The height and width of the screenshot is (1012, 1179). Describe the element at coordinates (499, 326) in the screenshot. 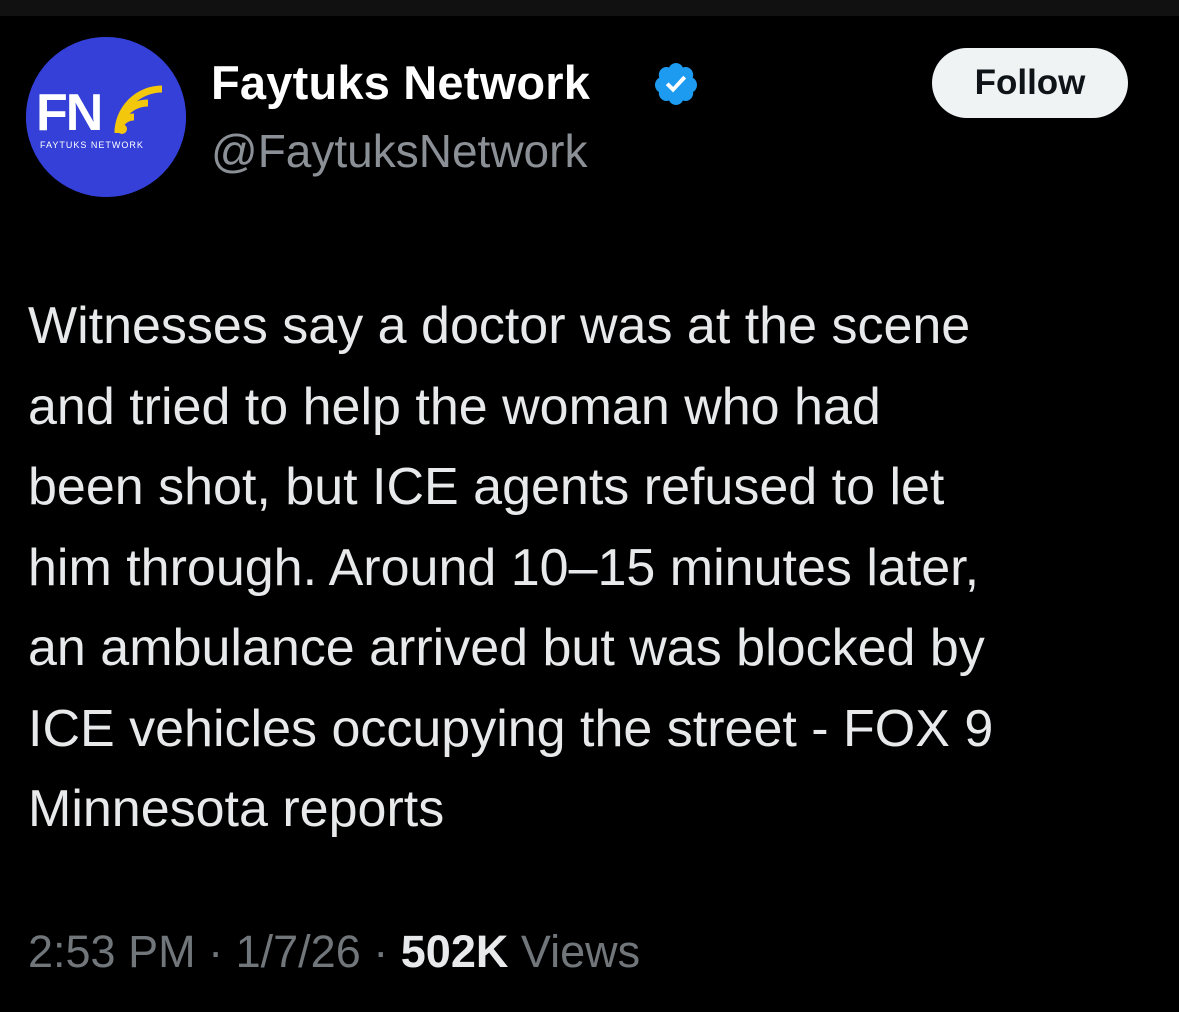

I see `tweet-text-line: Witnesses say a doctor was at the scene` at that location.